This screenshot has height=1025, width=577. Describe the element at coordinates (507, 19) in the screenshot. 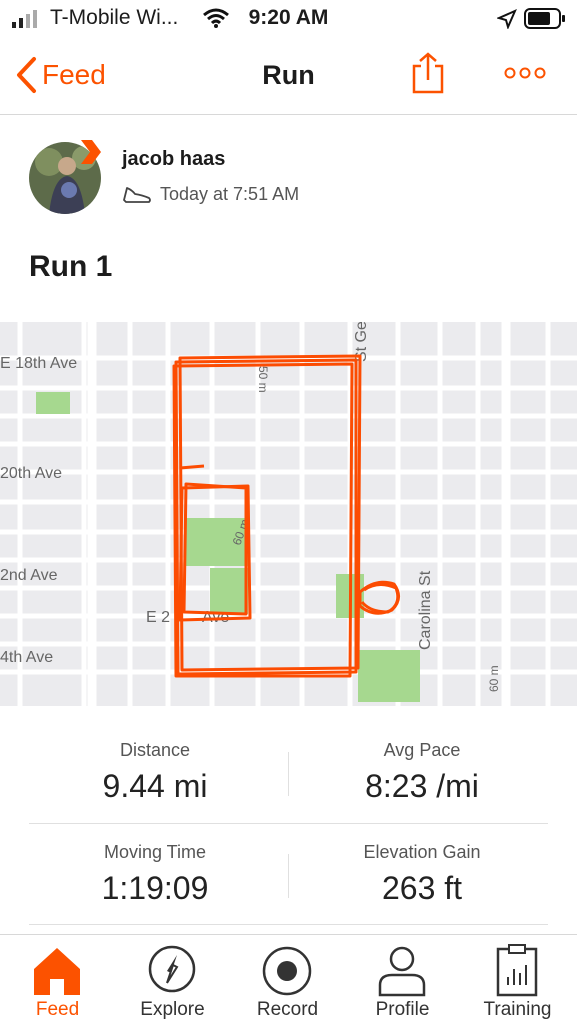

I see `location-arrow-icon` at that location.